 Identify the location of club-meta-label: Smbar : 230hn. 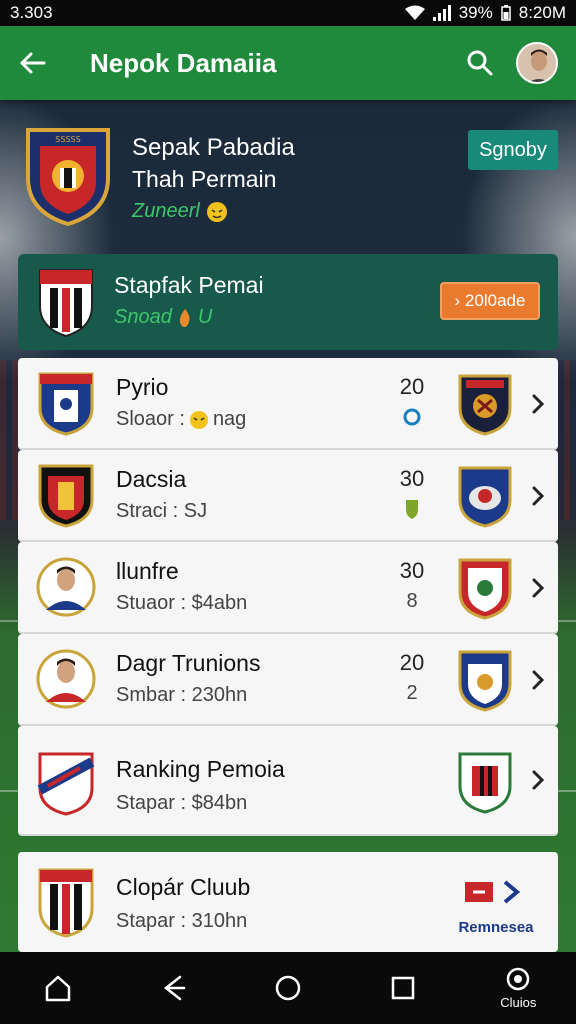
(182, 695).